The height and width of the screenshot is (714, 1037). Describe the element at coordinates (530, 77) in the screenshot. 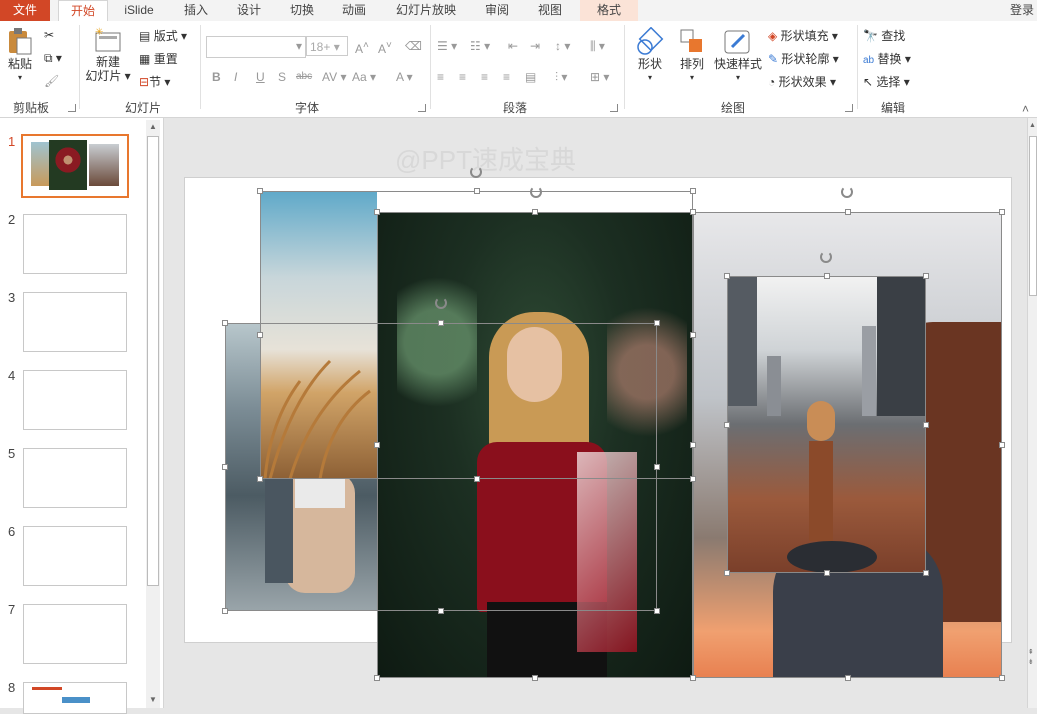

I see `distributed-button: ▤` at that location.